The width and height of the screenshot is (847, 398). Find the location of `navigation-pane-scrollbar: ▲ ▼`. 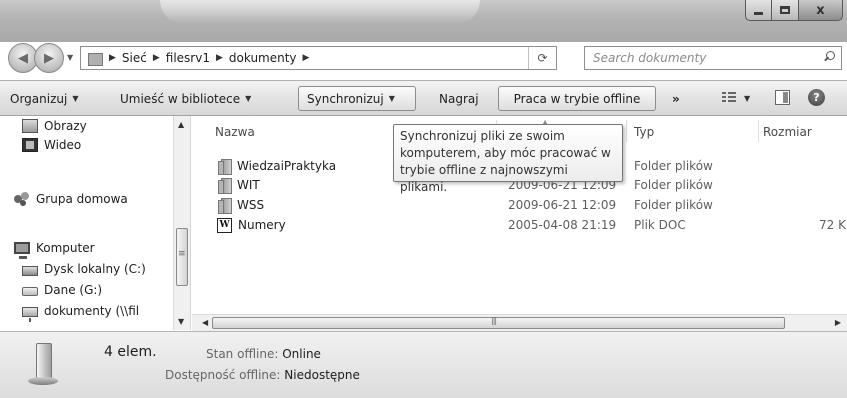

navigation-pane-scrollbar: ▲ ▼ is located at coordinates (181, 223).